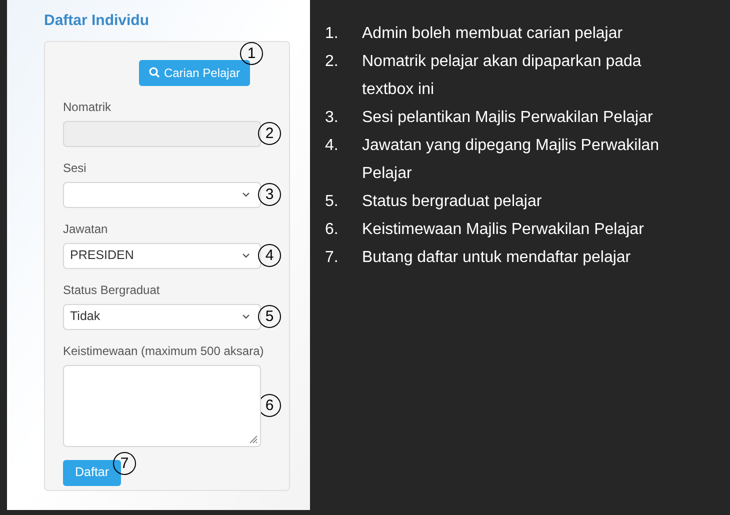 The height and width of the screenshot is (515, 730). What do you see at coordinates (269, 255) in the screenshot?
I see `callout-number: 4` at bounding box center [269, 255].